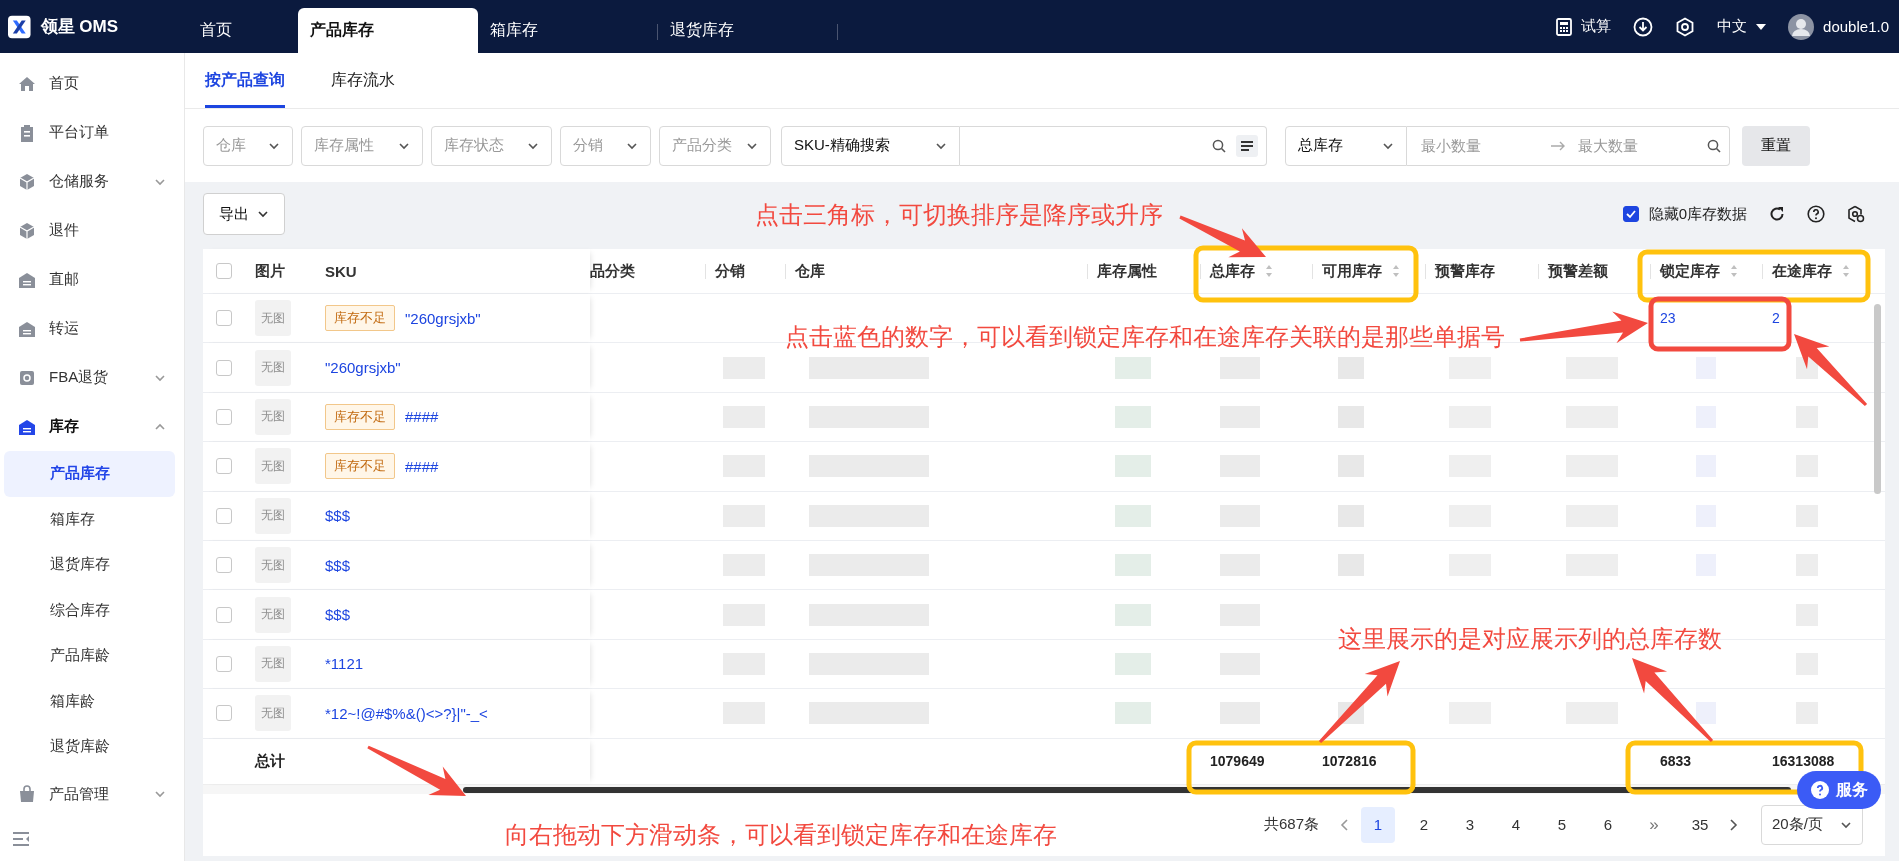 This screenshot has width=1899, height=861. I want to click on sidebar-item: 转运, so click(92, 328).